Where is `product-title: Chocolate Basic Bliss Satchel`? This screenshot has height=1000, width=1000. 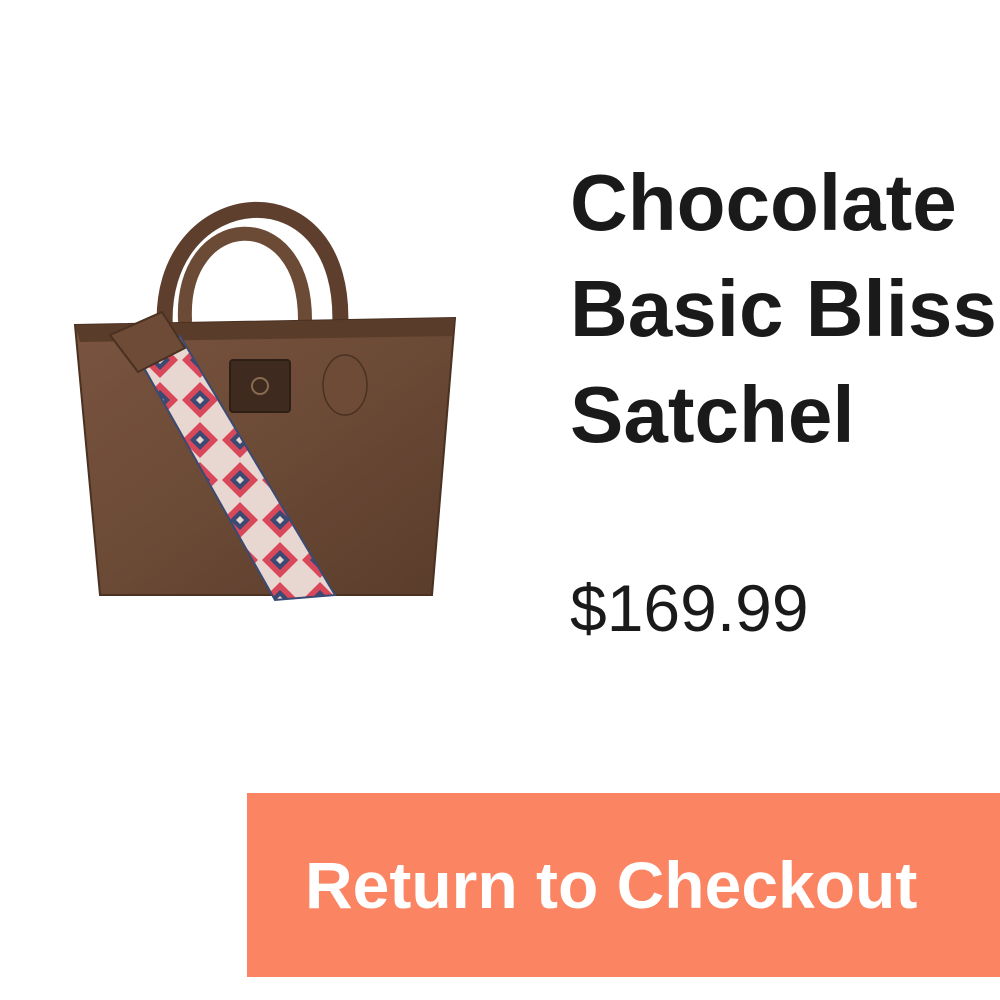
product-title: Chocolate Basic Bliss Satchel is located at coordinates (785, 309).